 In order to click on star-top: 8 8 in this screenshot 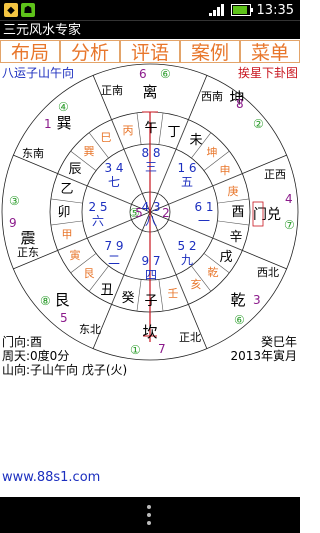, I will do `click(150, 153)`.